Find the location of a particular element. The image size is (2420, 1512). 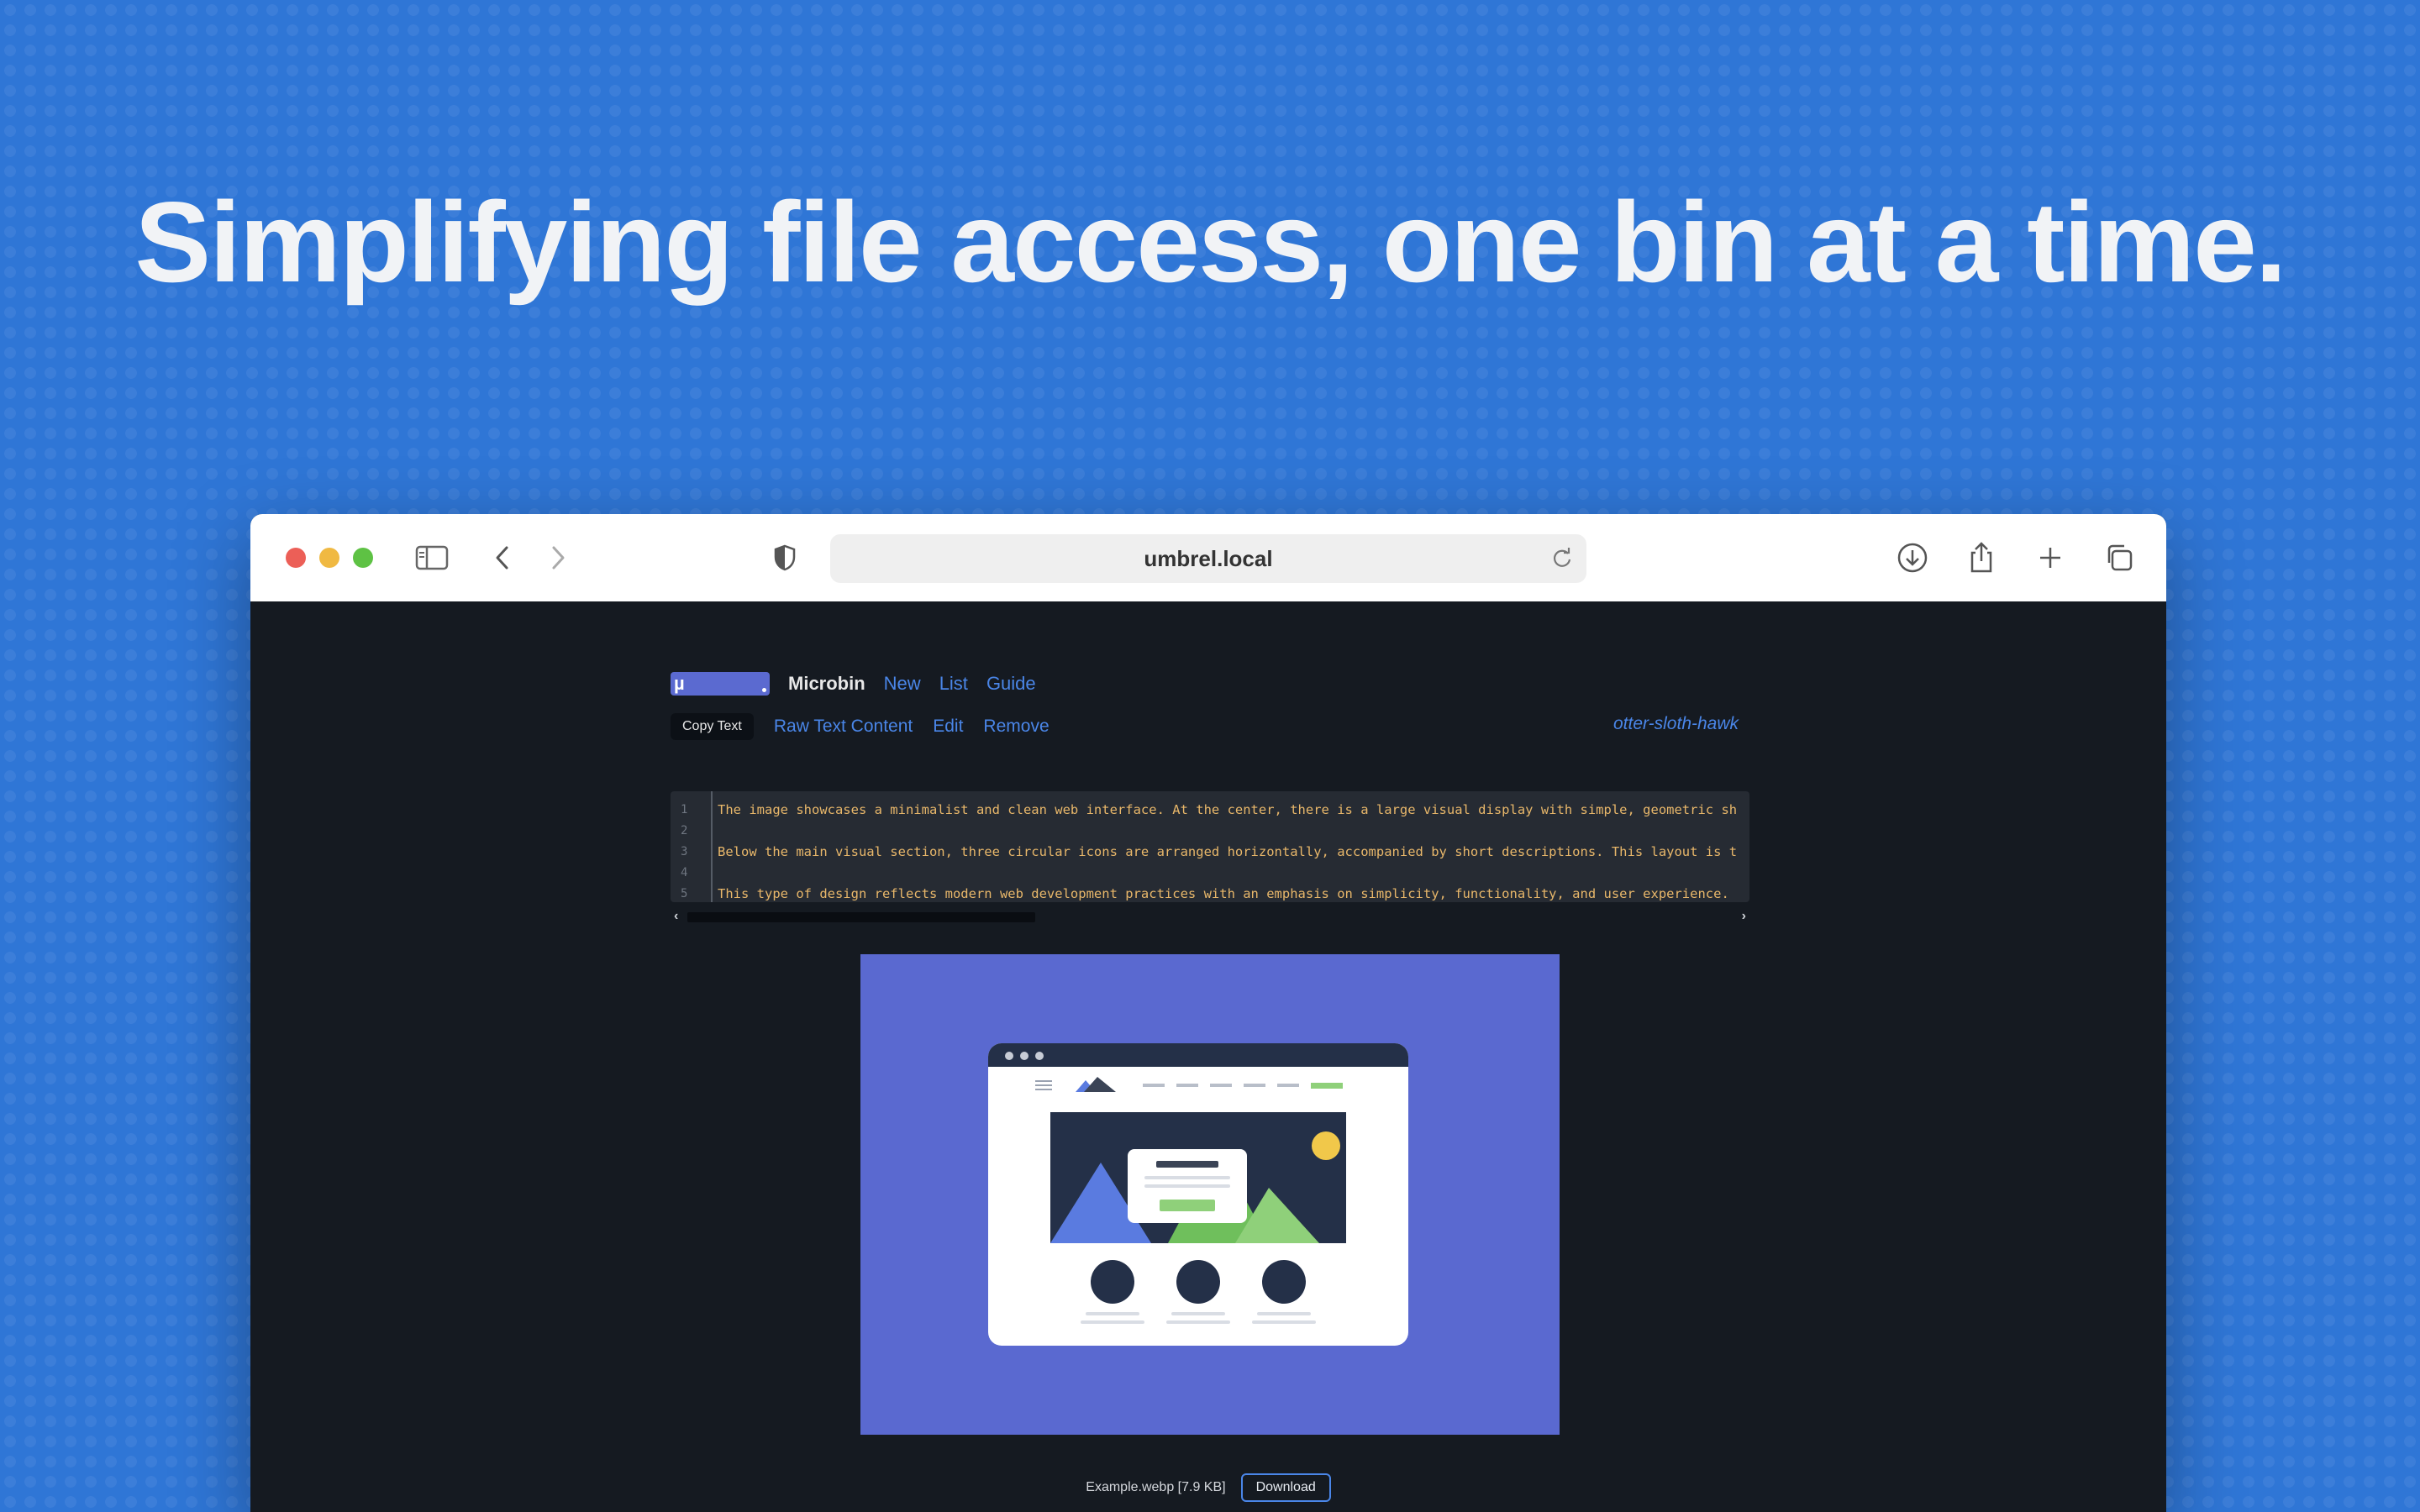

line-number: 2 is located at coordinates (684, 830).